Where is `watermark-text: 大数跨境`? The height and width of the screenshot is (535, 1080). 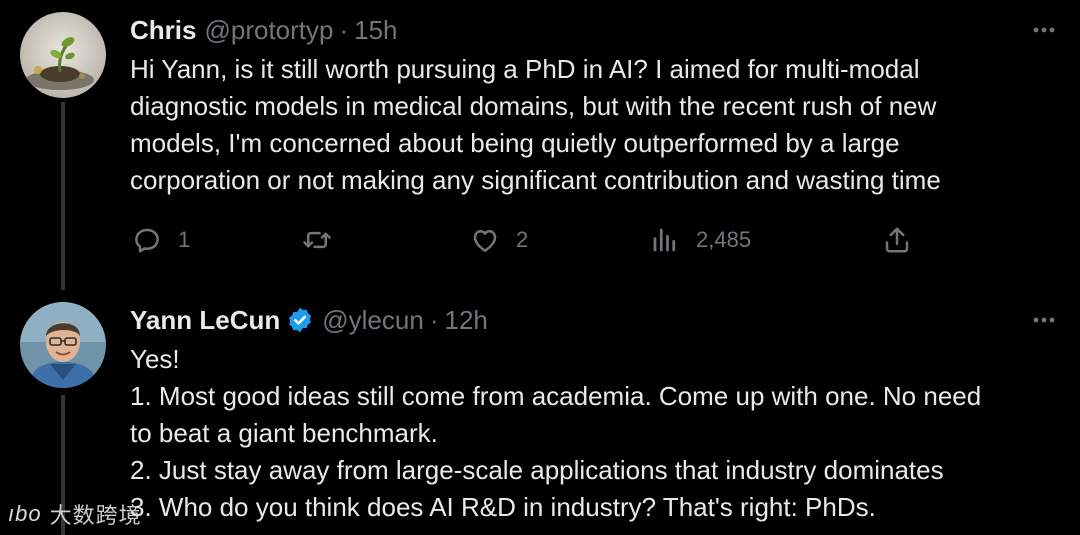 watermark-text: 大数跨境 is located at coordinates (95, 515).